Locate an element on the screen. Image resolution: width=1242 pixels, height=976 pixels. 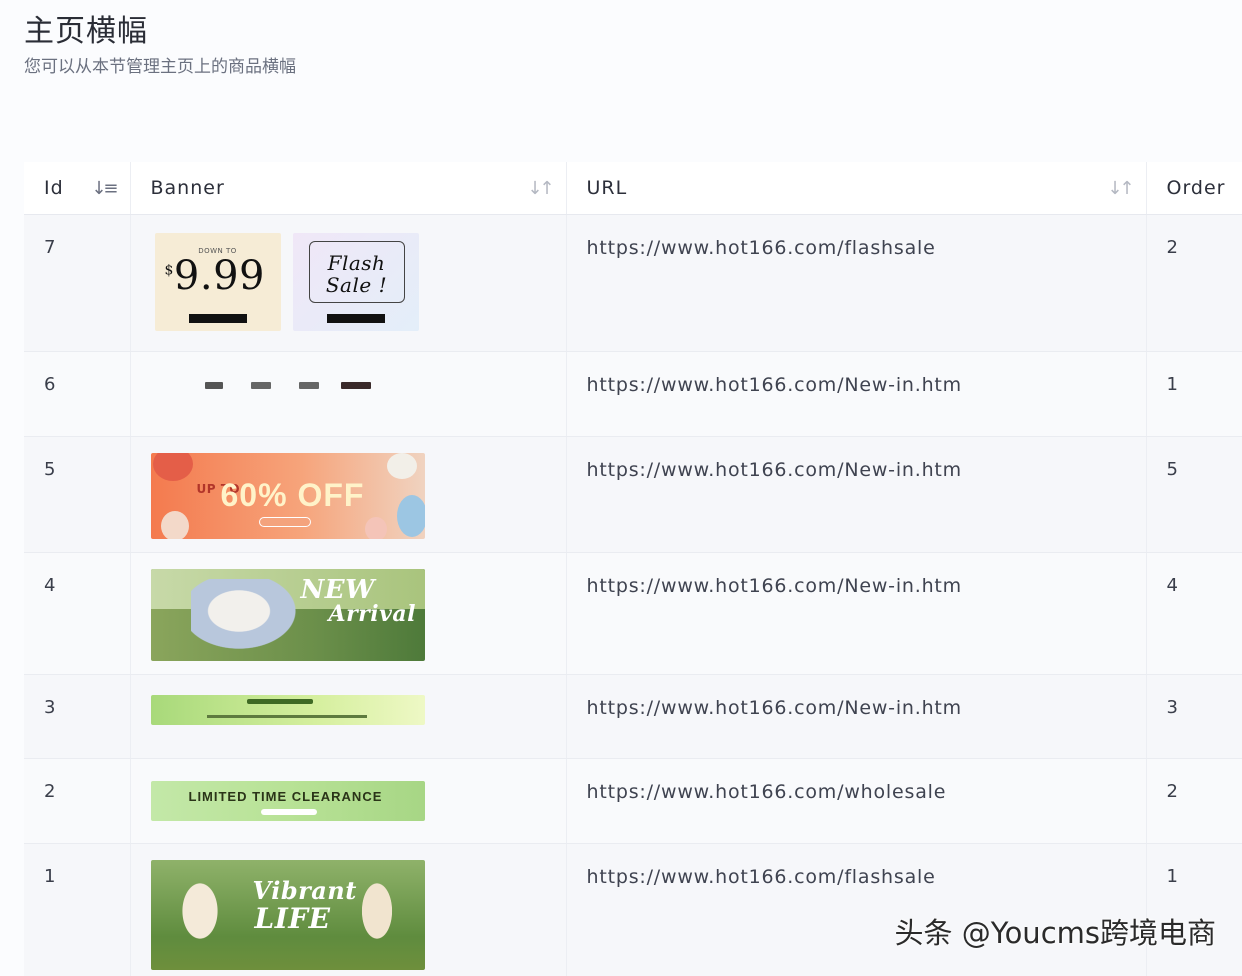
column-header-banner: Banner ↓↑ is located at coordinates (348, 188).